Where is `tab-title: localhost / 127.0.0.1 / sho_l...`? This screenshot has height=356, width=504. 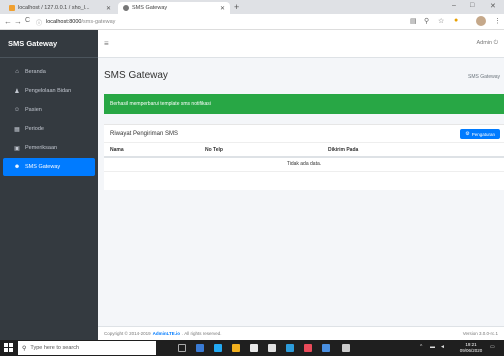 tab-title: localhost / 127.0.0.1 / sho_l... is located at coordinates (54, 8).